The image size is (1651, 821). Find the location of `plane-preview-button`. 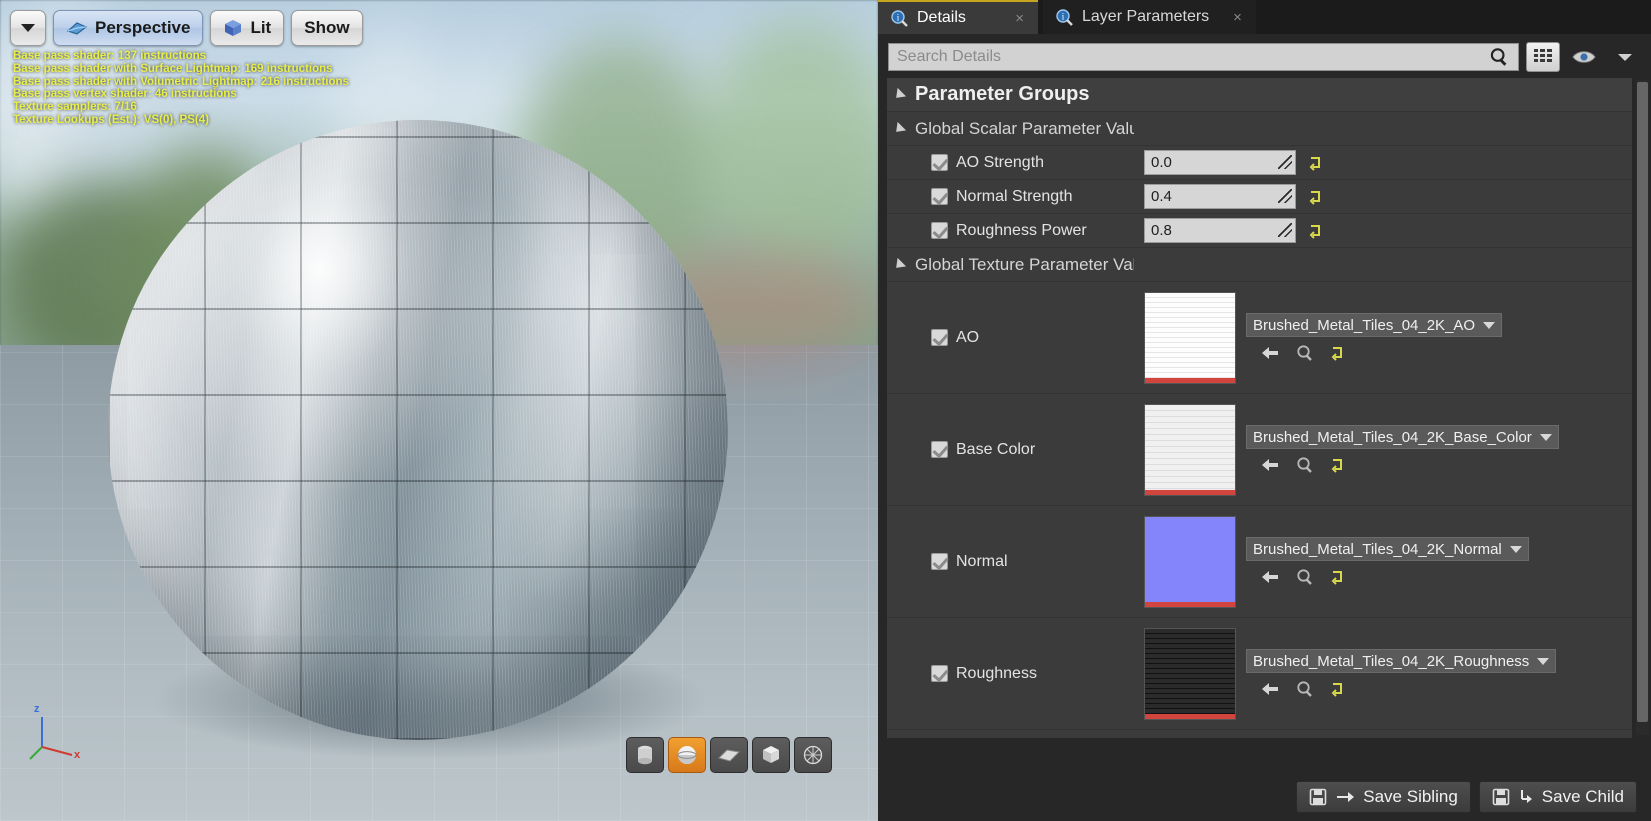

plane-preview-button is located at coordinates (729, 755).